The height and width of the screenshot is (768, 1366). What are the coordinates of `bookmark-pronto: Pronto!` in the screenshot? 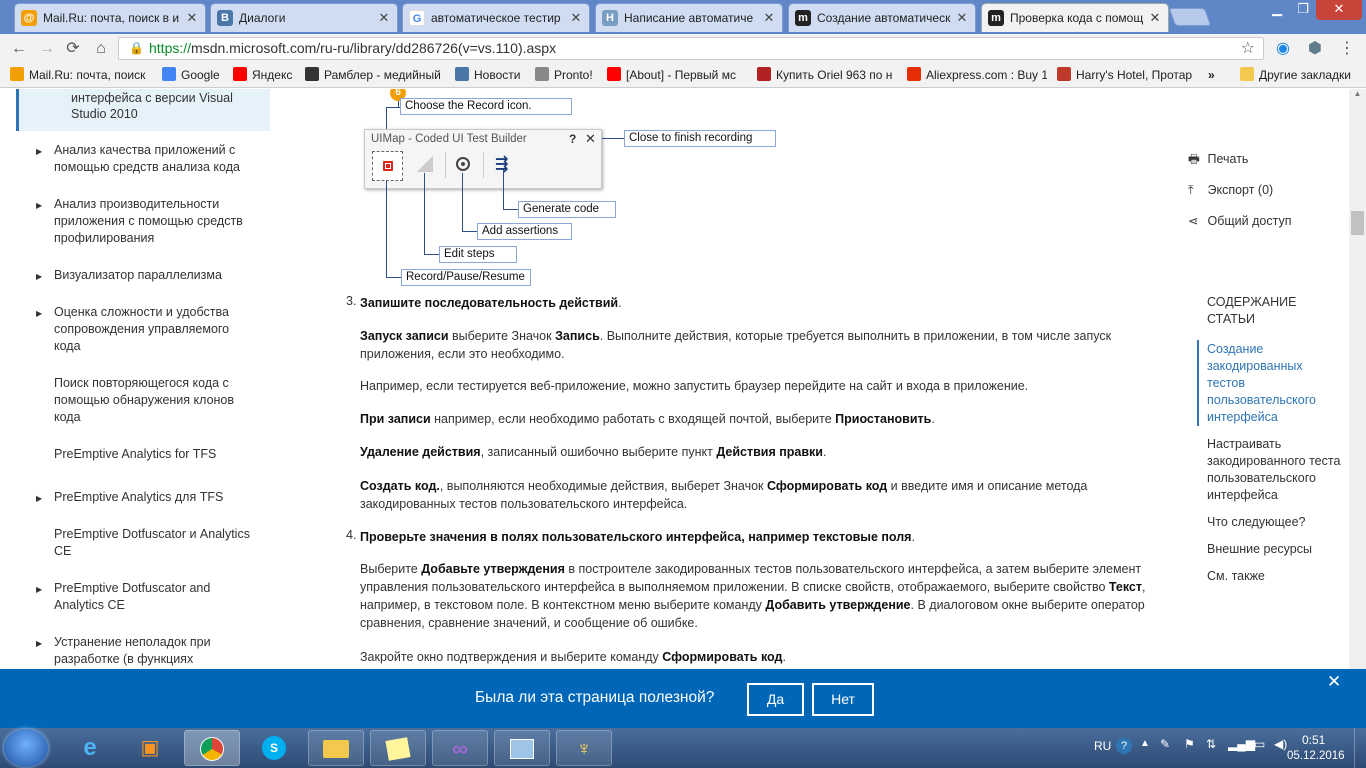 It's located at (566, 75).